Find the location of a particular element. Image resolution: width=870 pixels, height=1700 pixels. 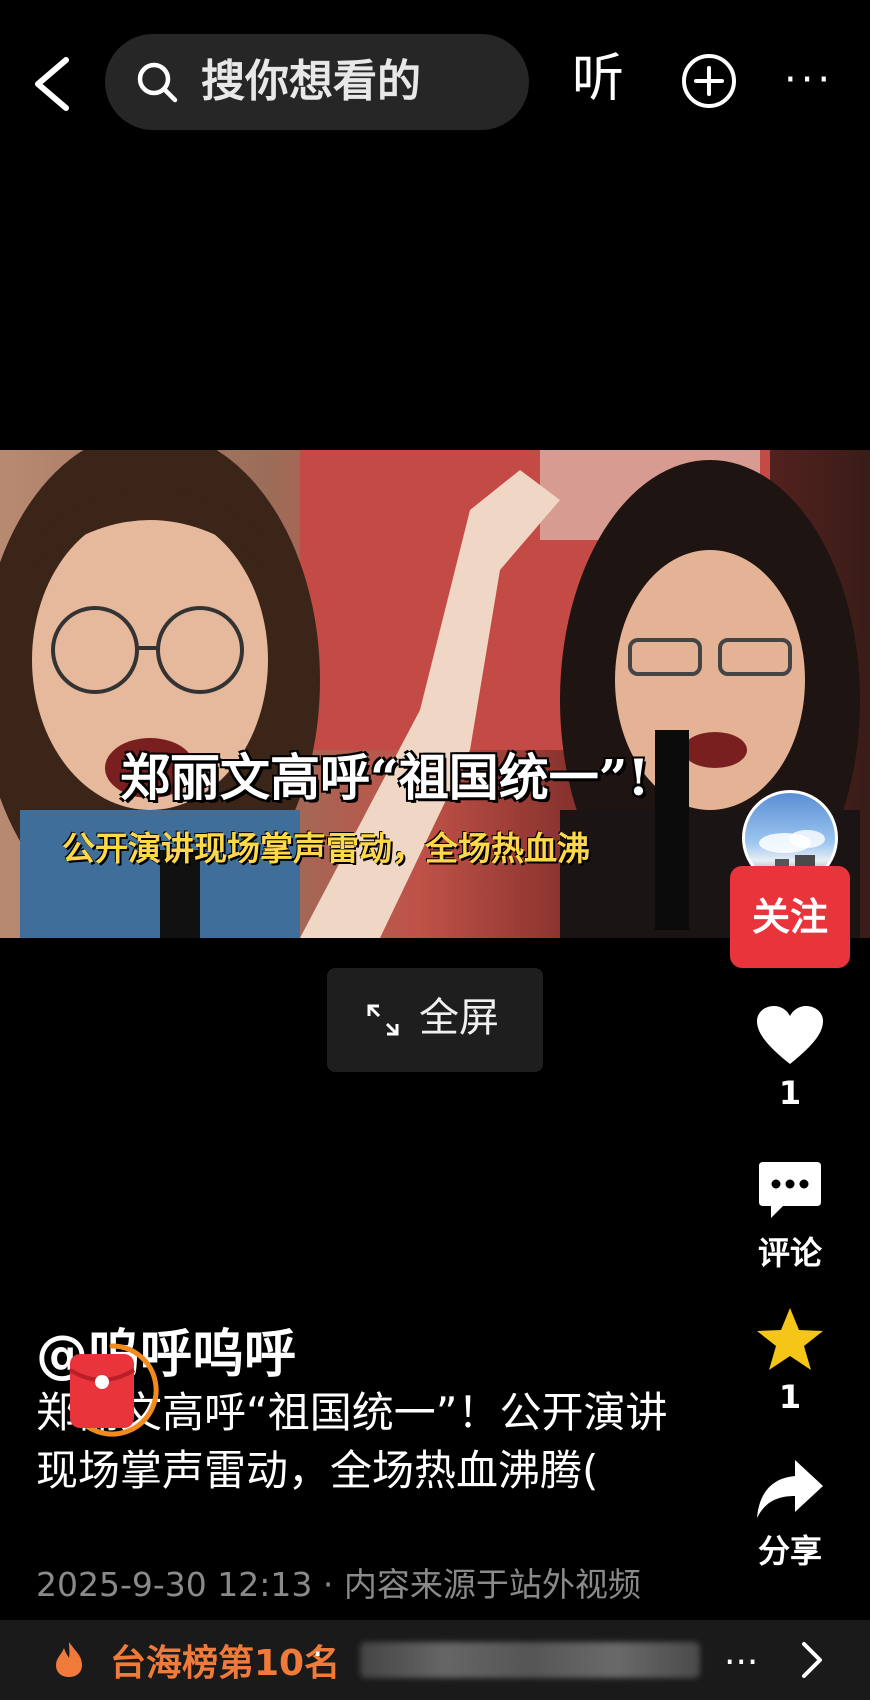

search-icon is located at coordinates (157, 82).